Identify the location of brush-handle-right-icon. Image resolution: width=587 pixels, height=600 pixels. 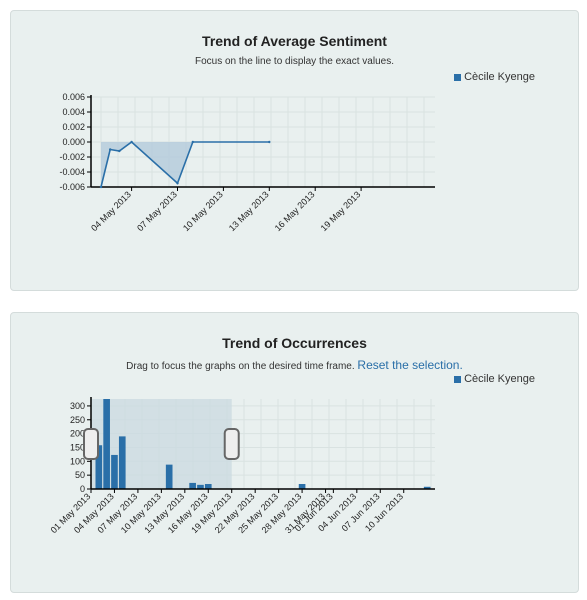
(231, 444).